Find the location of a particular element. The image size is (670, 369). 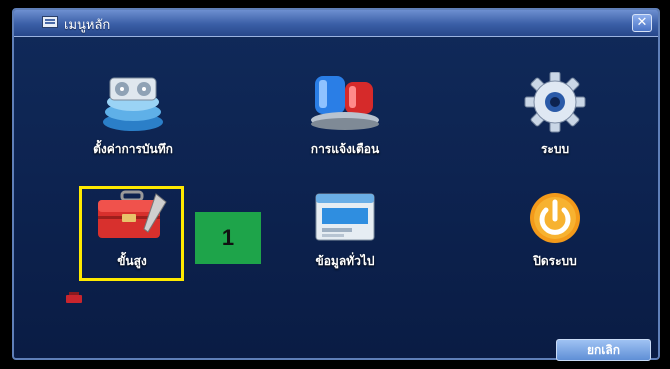

menu-item-system: ระบบ is located at coordinates (555, 115).